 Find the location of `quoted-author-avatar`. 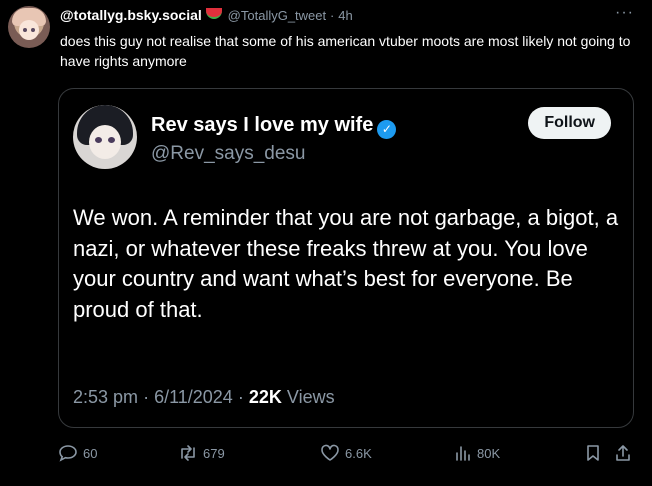

quoted-author-avatar is located at coordinates (105, 137).